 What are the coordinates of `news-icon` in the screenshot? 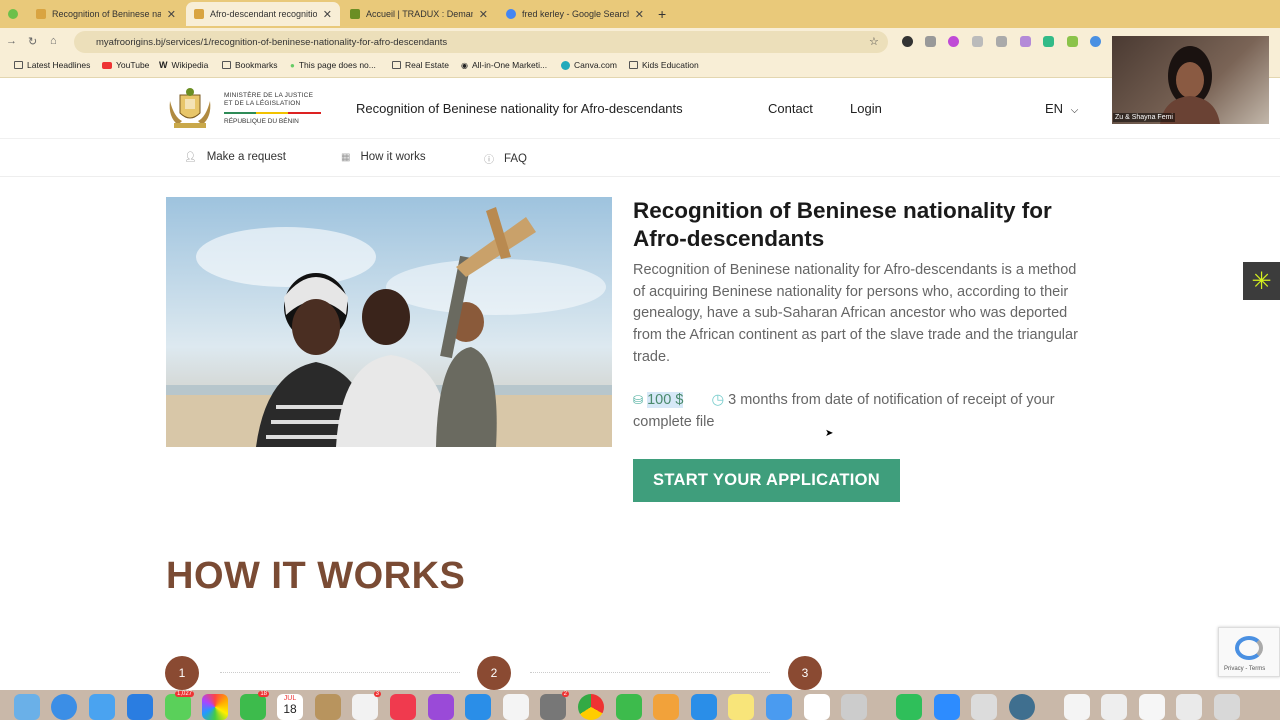 It's located at (516, 707).